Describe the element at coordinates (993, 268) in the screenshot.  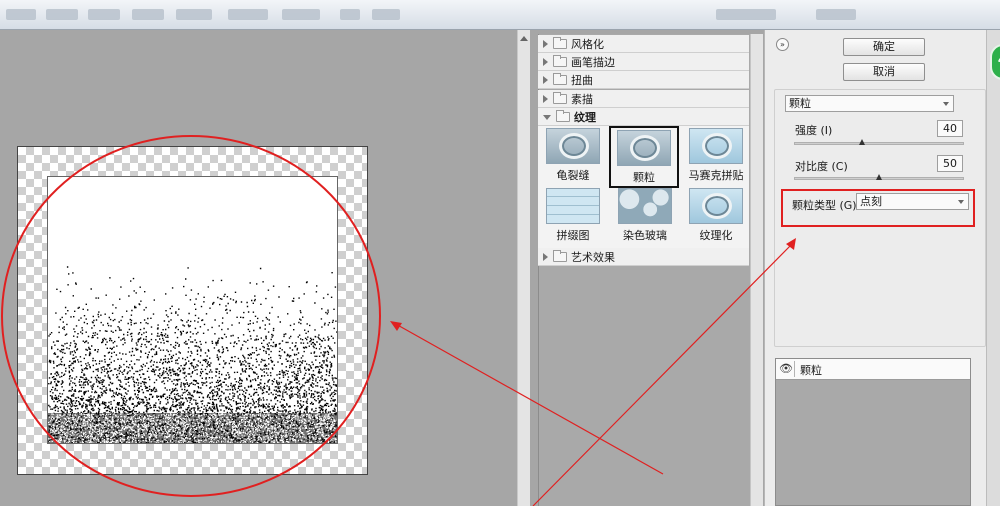
I see `settings-scrollbar` at that location.